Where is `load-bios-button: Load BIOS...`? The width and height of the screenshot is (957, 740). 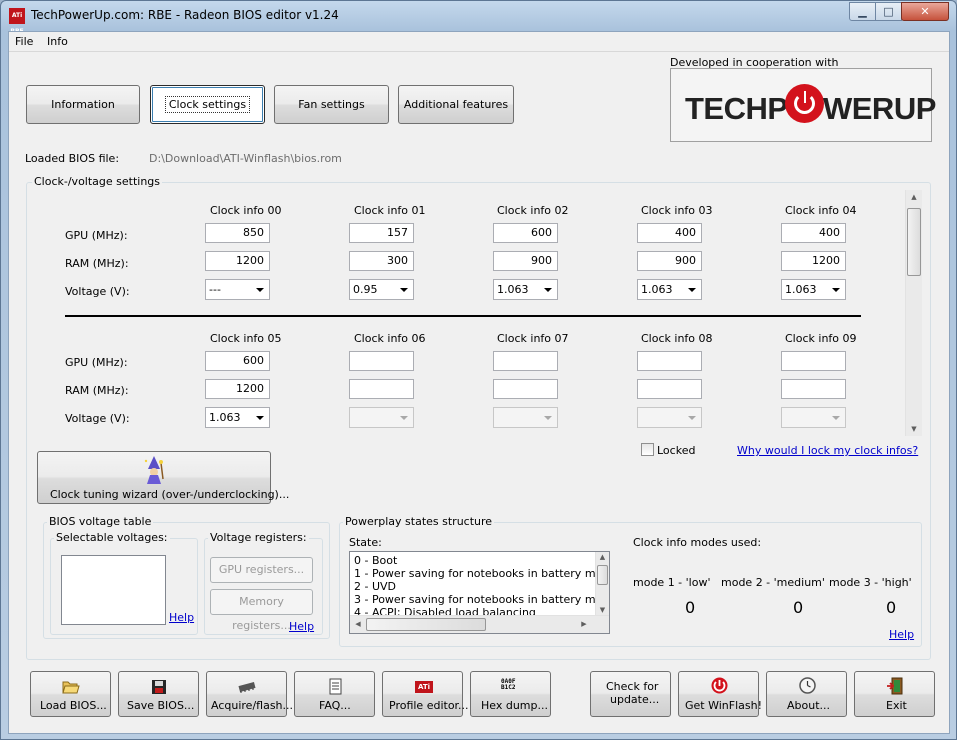 load-bios-button: Load BIOS... is located at coordinates (70, 694).